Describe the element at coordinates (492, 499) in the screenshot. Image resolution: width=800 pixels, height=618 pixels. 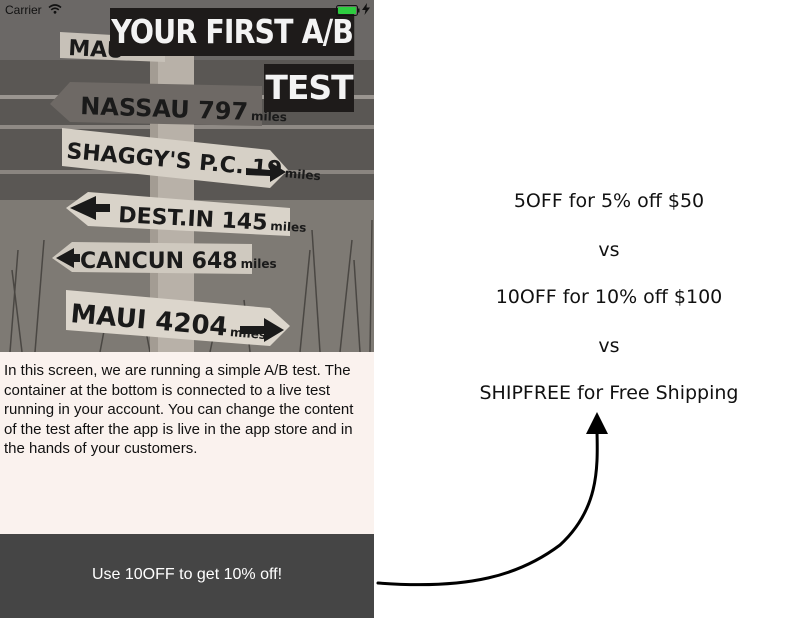
I see `arrow-icon` at that location.